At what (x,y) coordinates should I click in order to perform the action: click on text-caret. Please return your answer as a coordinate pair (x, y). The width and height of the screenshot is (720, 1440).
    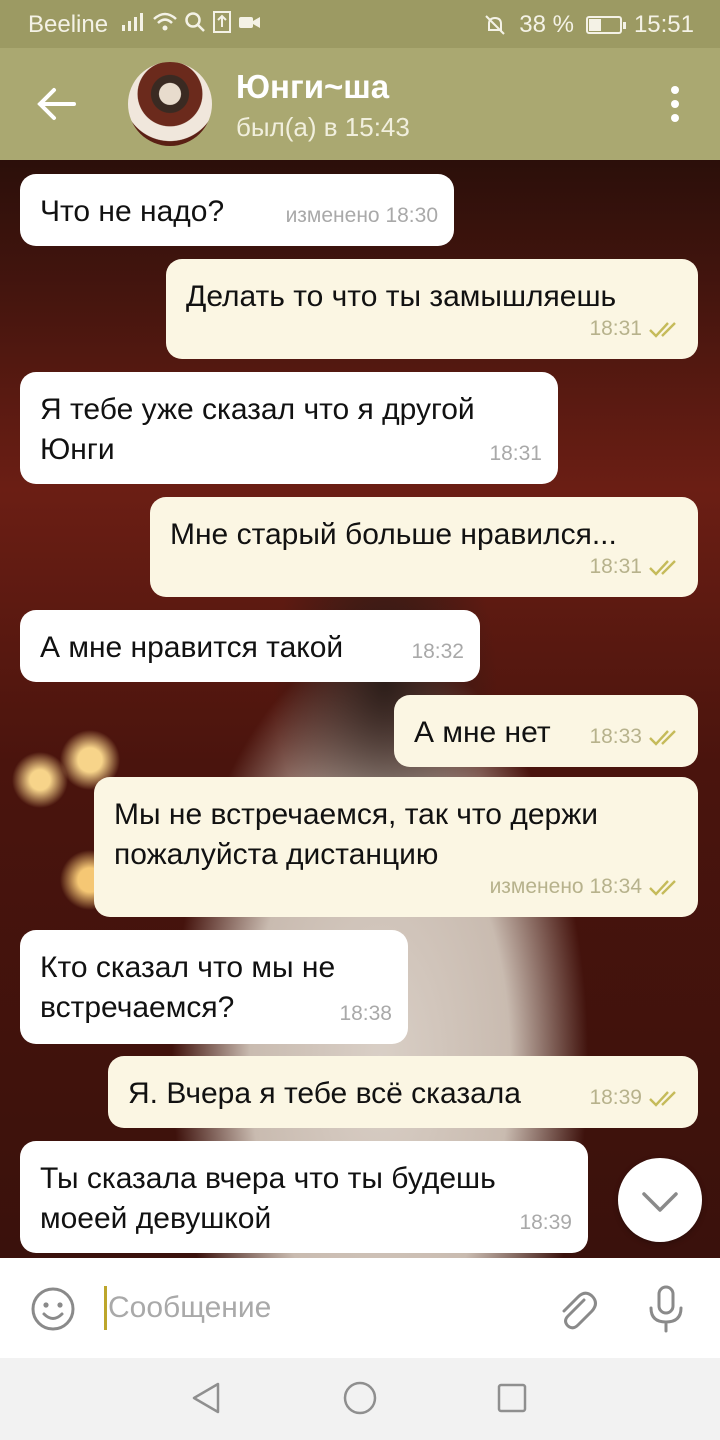
    Looking at the image, I should click on (105, 1308).